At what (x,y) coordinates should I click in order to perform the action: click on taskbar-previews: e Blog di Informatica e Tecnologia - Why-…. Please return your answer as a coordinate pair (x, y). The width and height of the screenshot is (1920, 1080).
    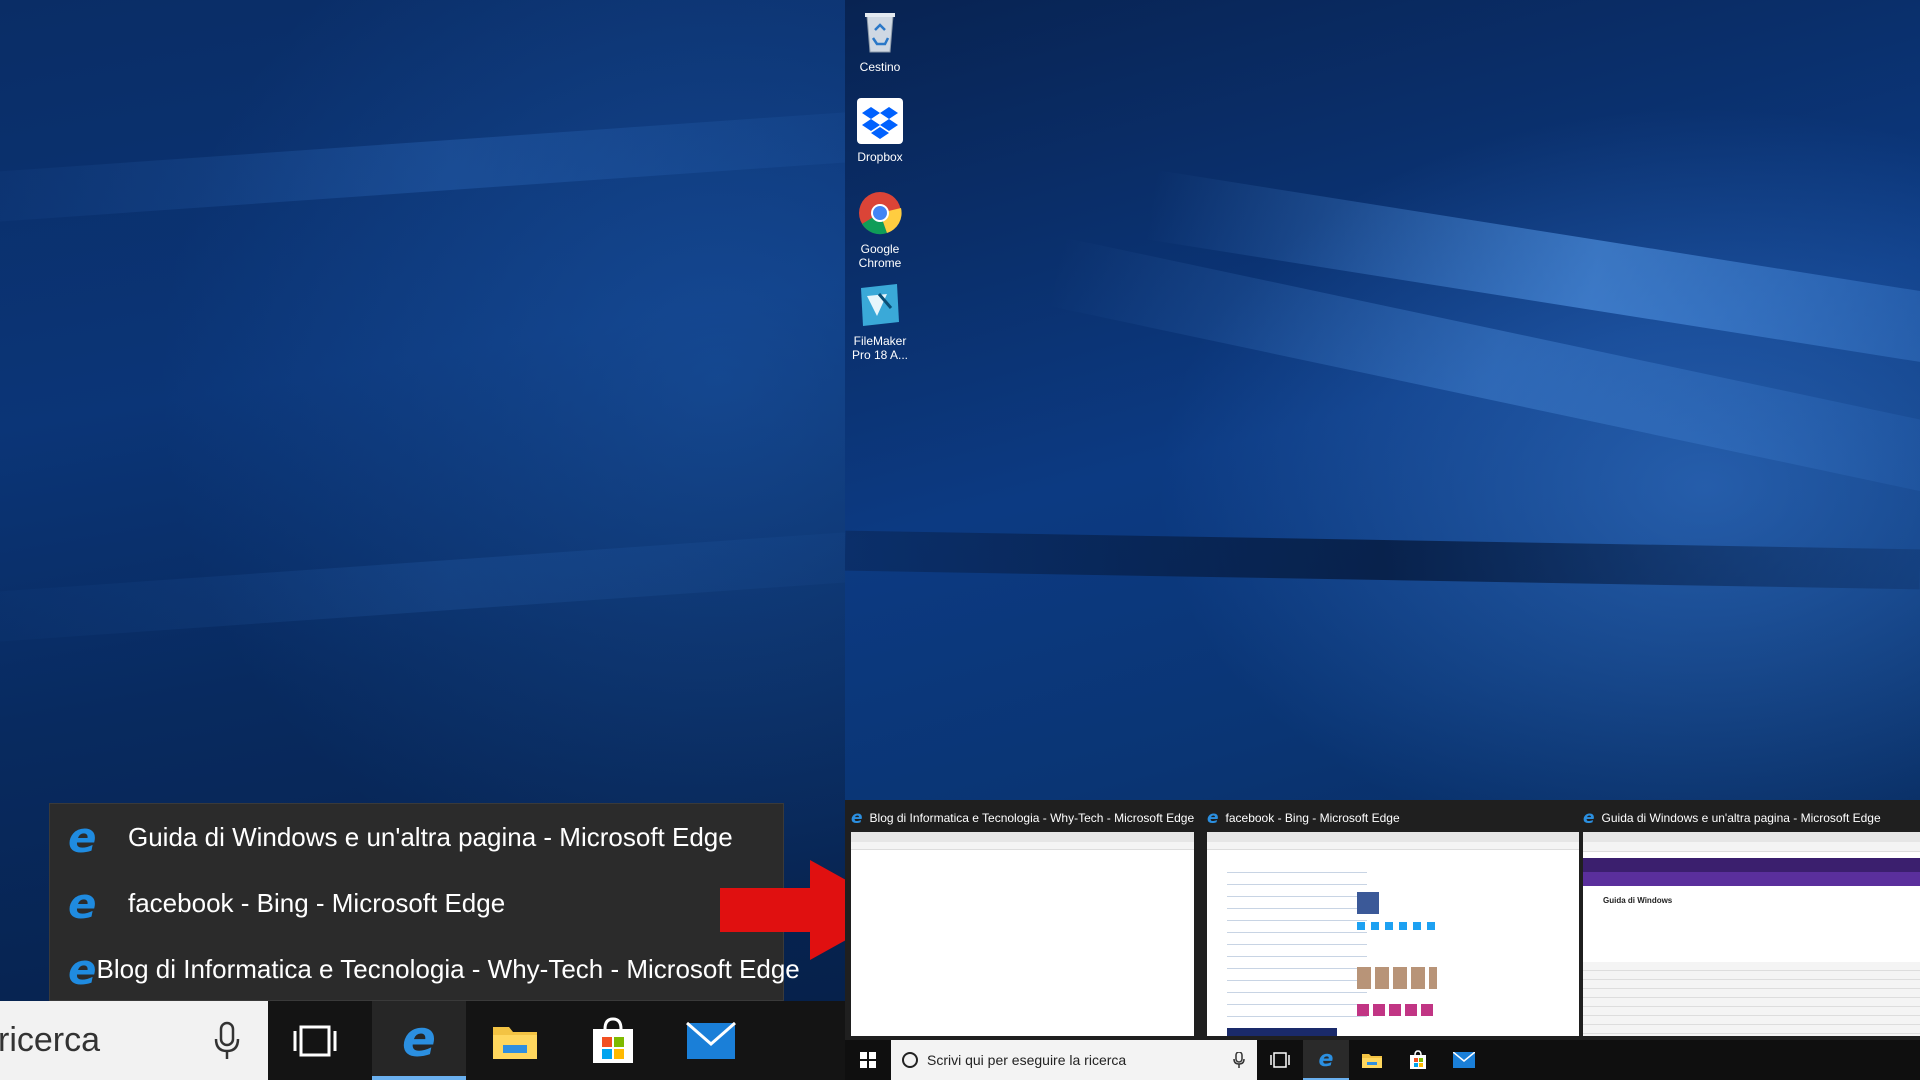
    Looking at the image, I should click on (1382, 920).